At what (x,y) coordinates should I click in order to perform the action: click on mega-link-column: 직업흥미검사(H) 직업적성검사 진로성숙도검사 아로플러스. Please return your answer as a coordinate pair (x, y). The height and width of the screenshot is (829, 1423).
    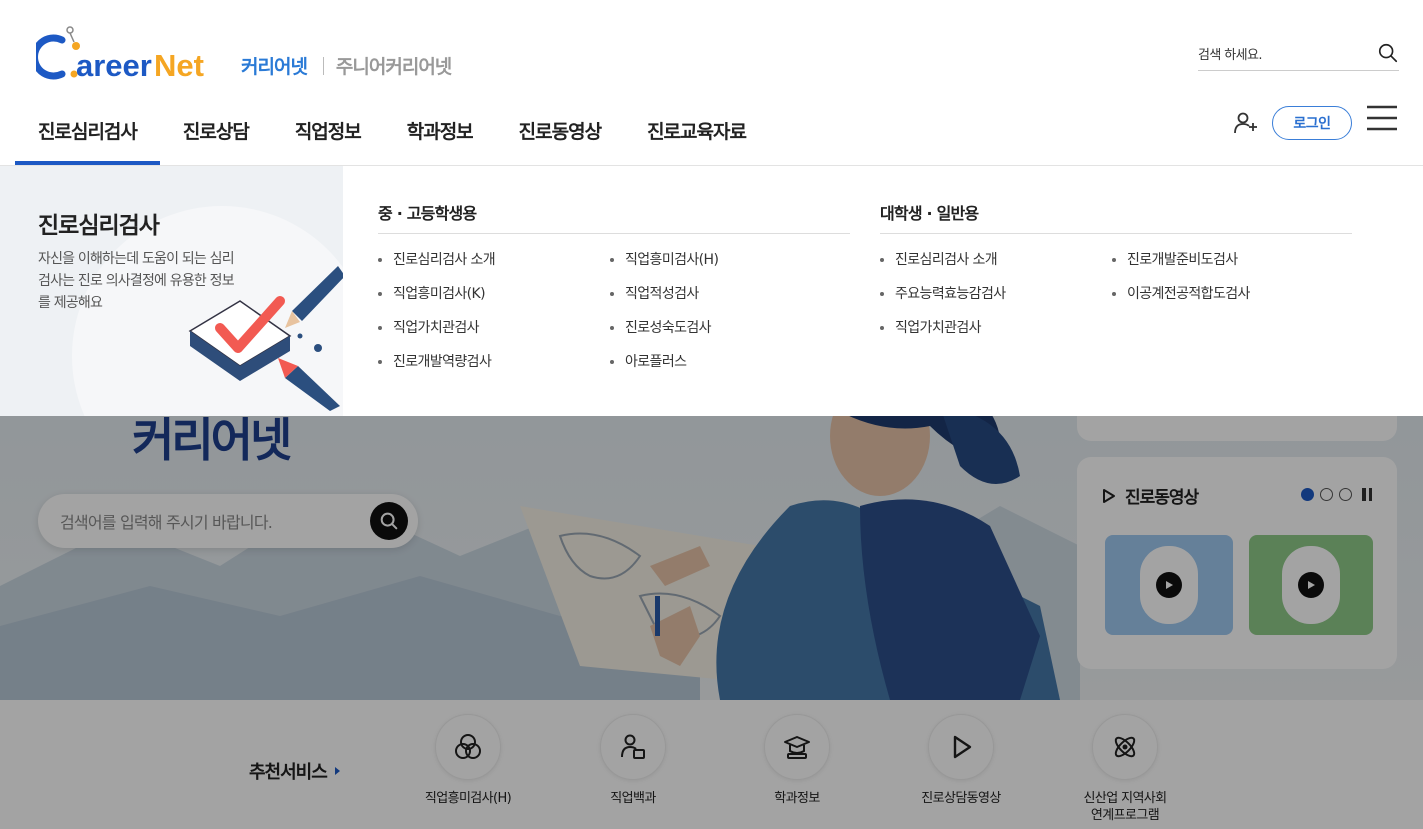
    Looking at the image, I should click on (726, 318).